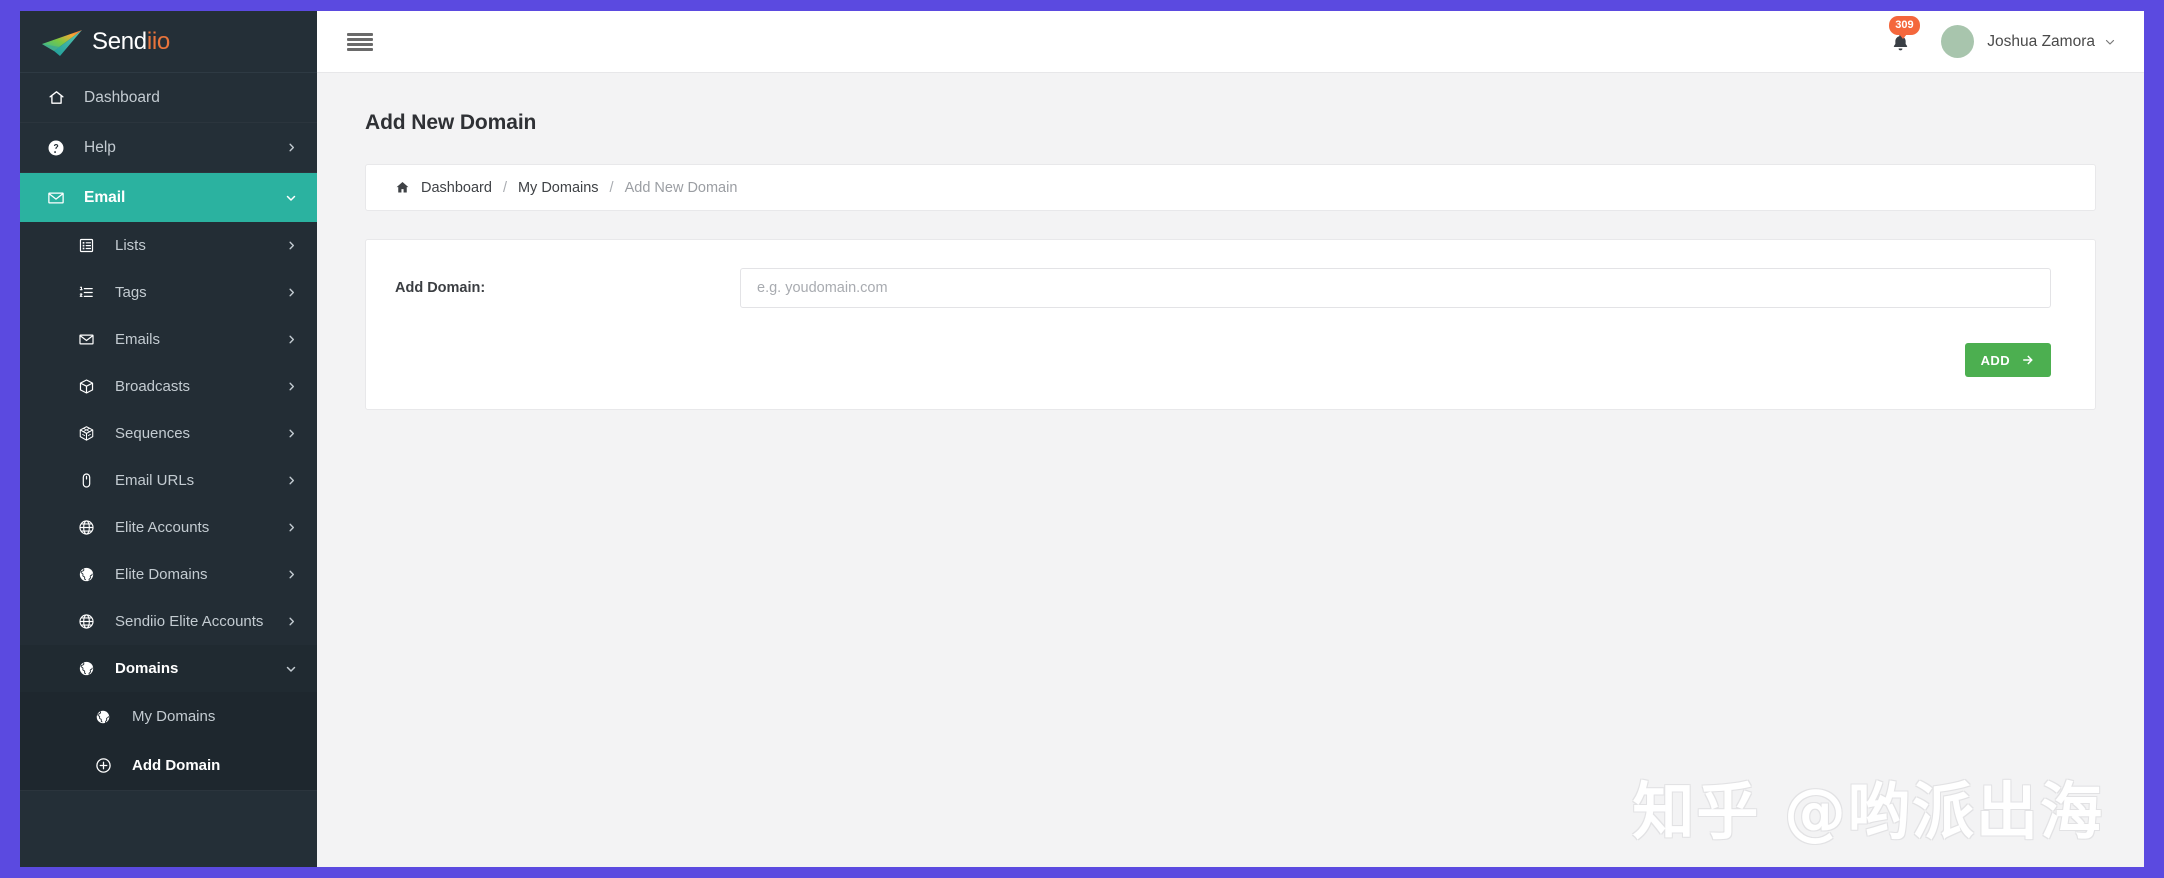 The image size is (2164, 878). What do you see at coordinates (1230, 42) in the screenshot?
I see `topbar: 309 Joshua Zamora` at bounding box center [1230, 42].